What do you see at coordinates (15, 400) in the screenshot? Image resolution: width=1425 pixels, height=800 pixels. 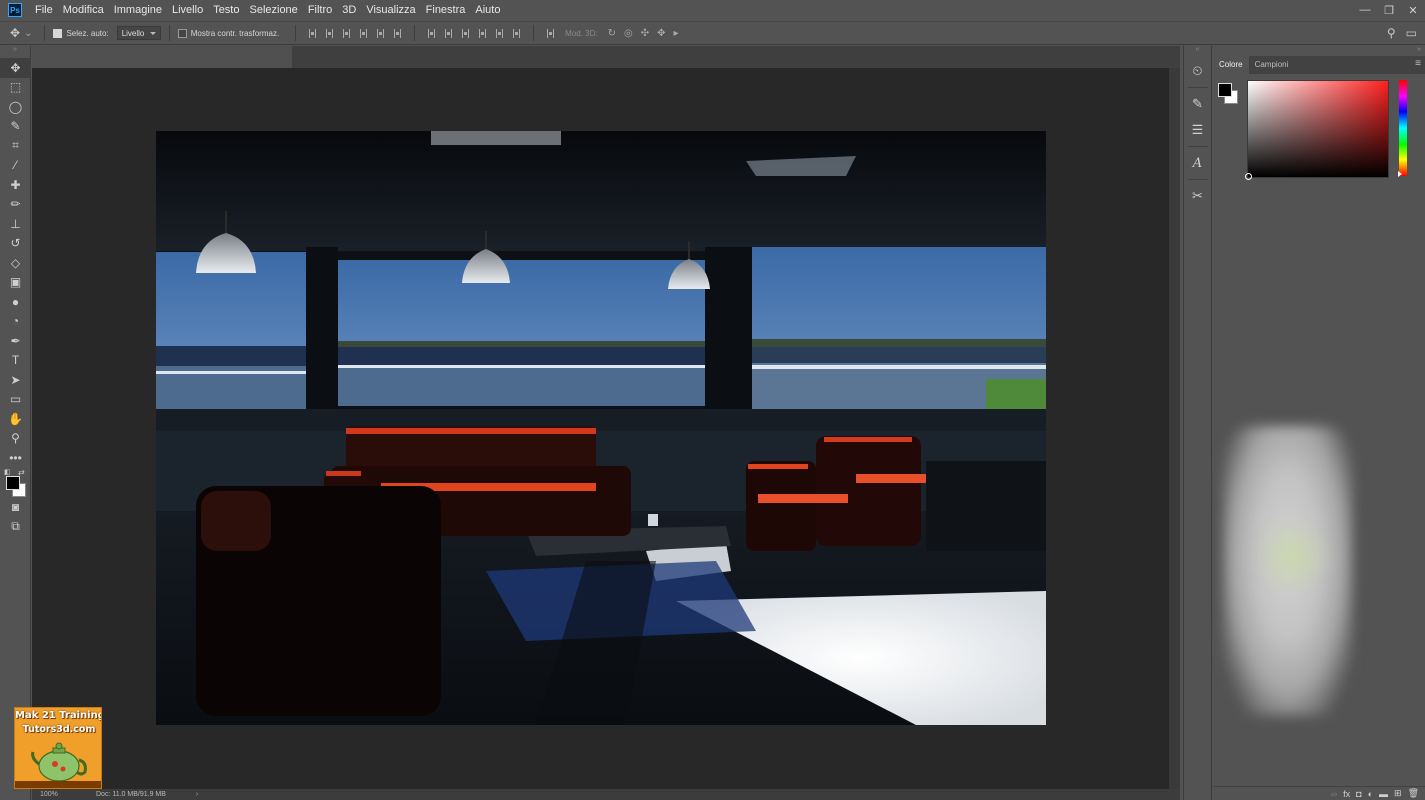 I see `rectangle-tool-icon: ▭` at bounding box center [15, 400].